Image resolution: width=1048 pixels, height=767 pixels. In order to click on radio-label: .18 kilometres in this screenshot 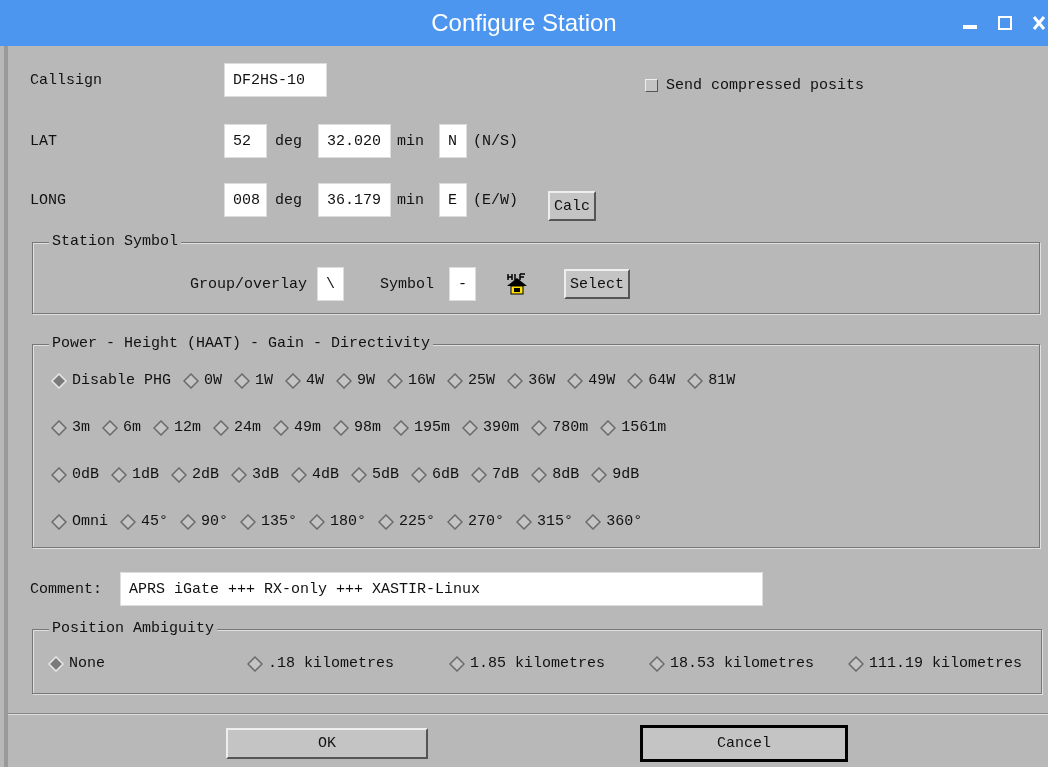, I will do `click(331, 663)`.